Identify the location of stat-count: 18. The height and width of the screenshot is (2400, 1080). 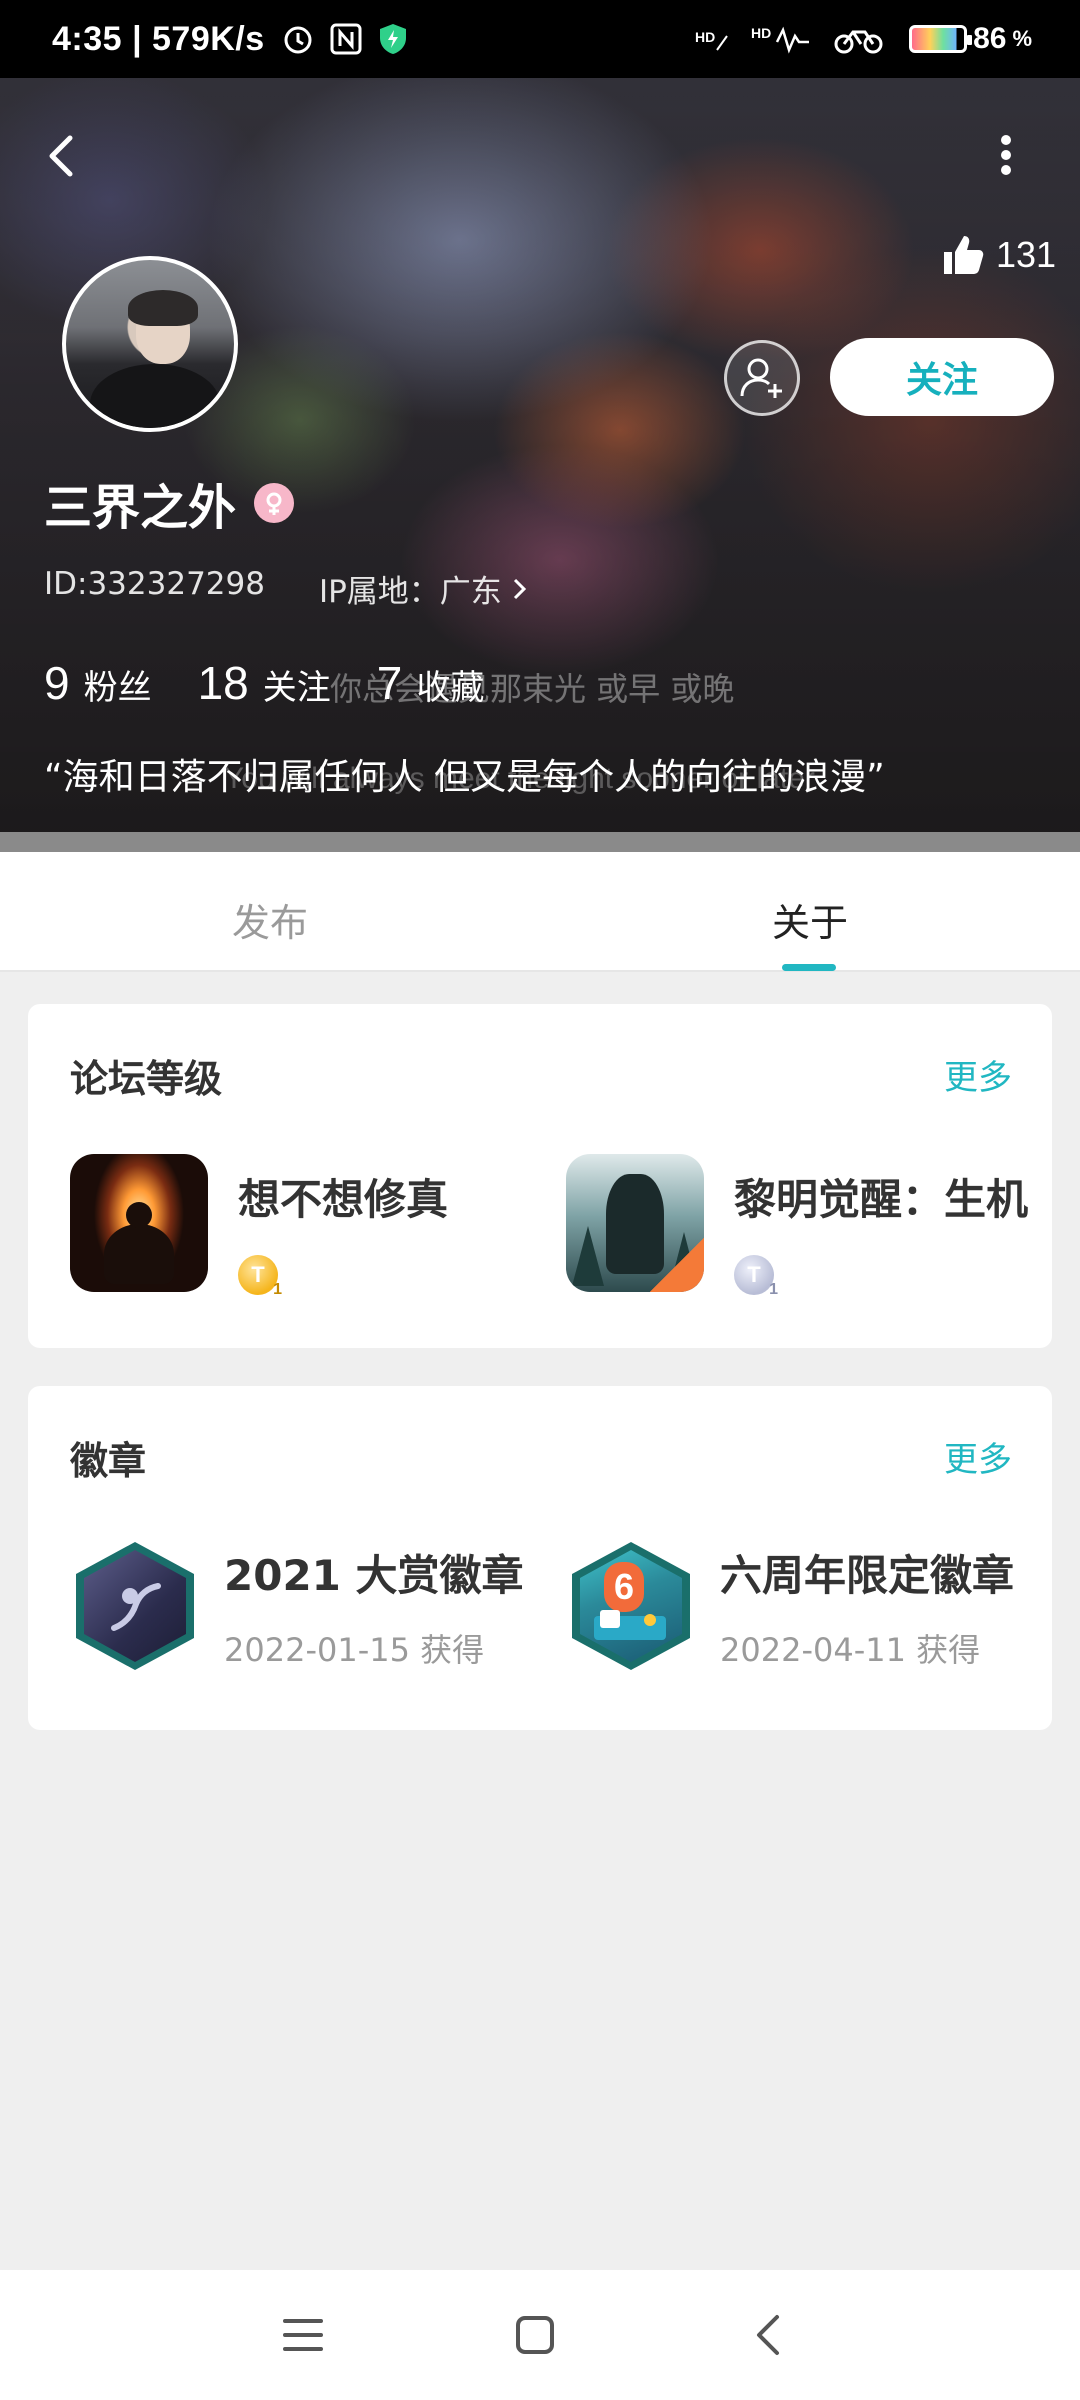
(223, 683).